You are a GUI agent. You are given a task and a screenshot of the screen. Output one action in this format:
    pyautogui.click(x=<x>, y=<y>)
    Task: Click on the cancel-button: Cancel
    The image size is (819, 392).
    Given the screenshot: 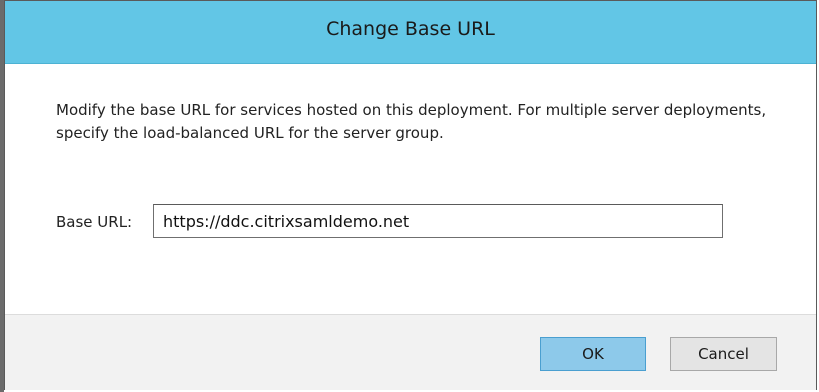 What is the action you would take?
    pyautogui.click(x=723, y=354)
    